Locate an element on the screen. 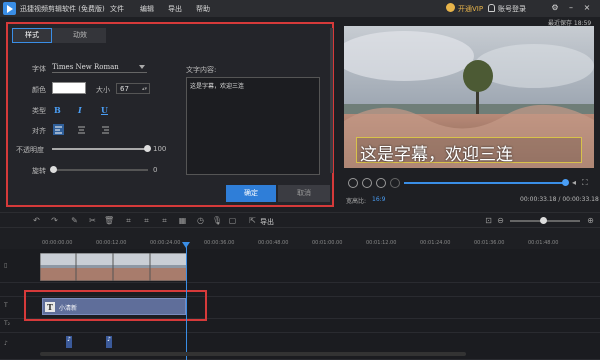 The height and width of the screenshot is (360, 600). playhead is located at coordinates (186, 301).